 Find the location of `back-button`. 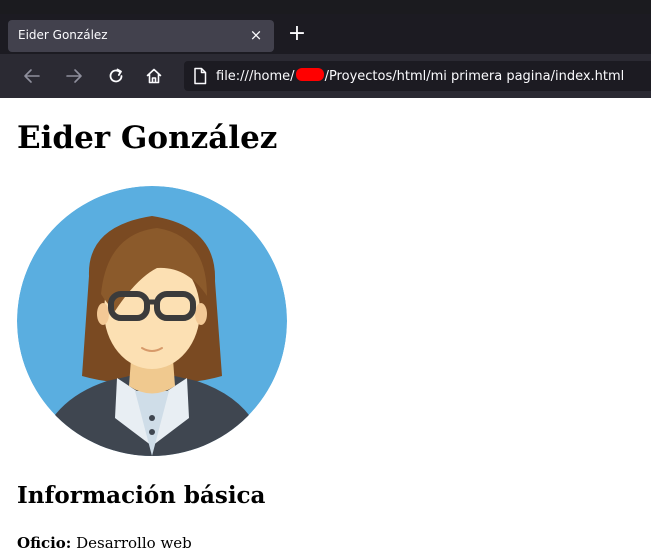

back-button is located at coordinates (32, 76).